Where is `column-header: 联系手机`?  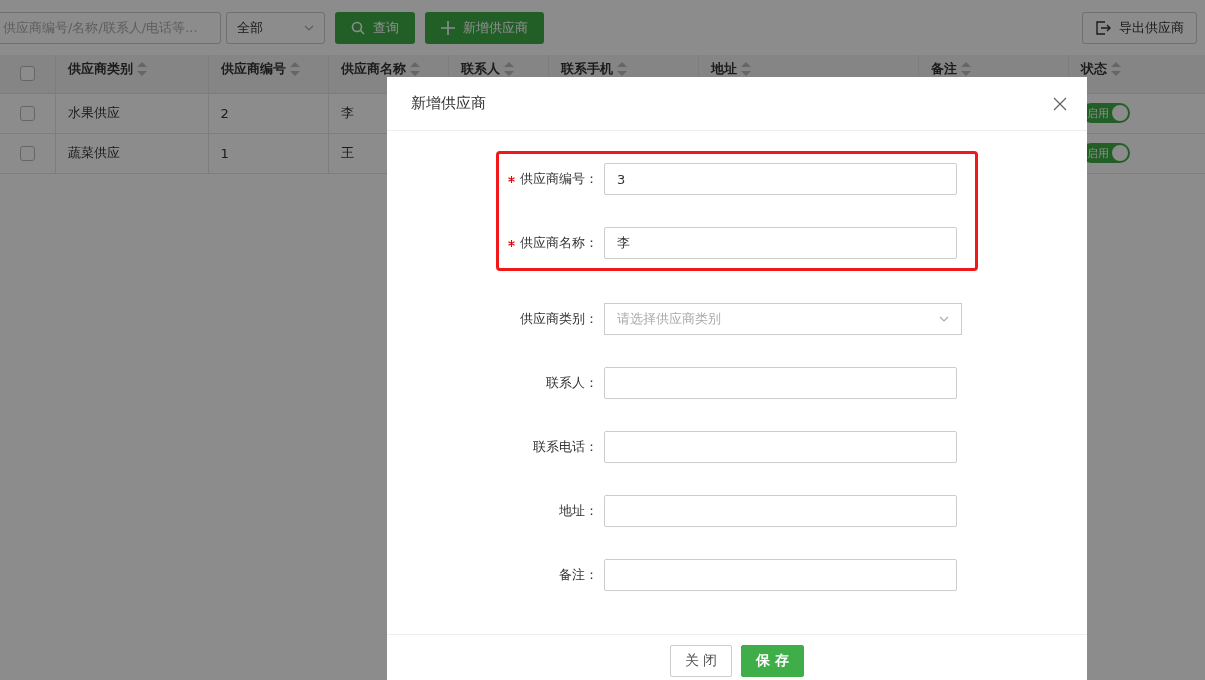 column-header: 联系手机 is located at coordinates (586, 69).